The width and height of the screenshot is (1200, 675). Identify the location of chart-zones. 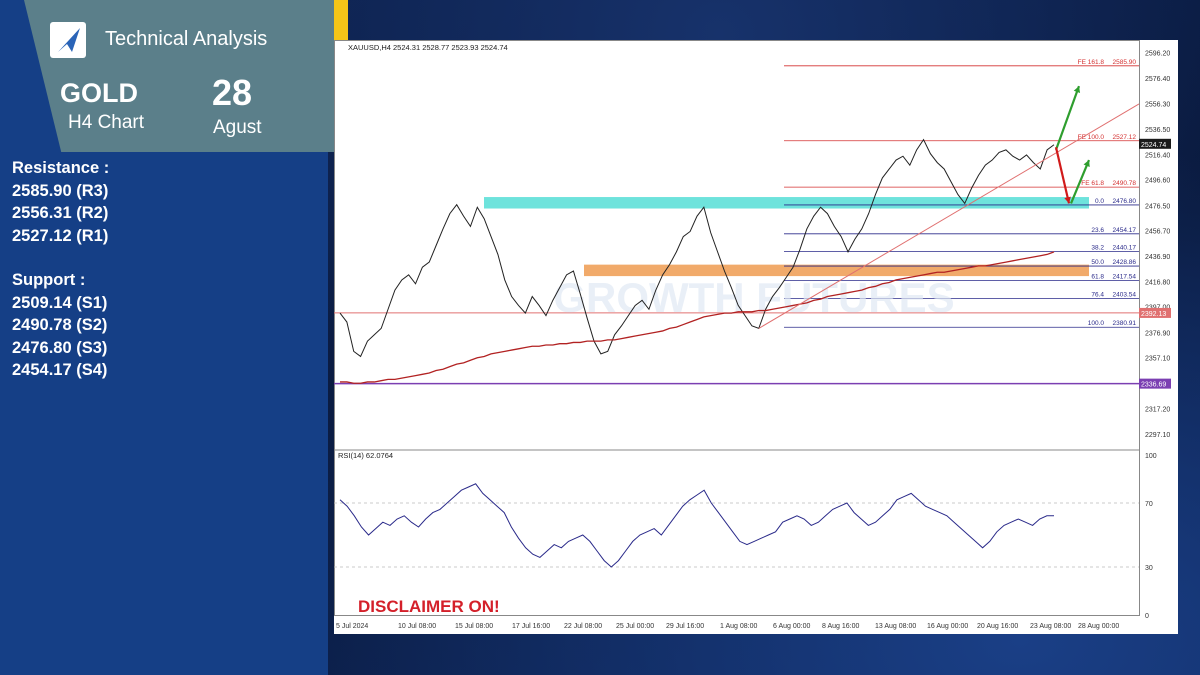
(786, 237).